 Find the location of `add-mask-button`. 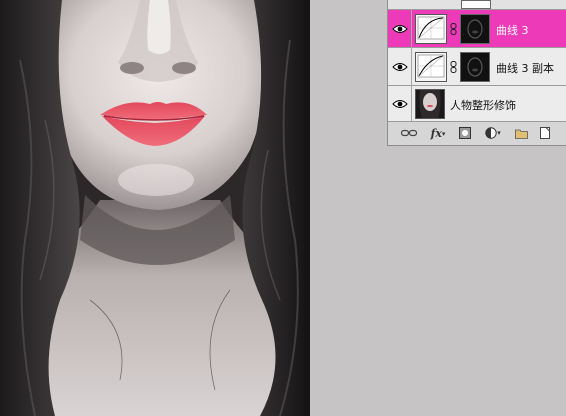

add-mask-button is located at coordinates (465, 133).